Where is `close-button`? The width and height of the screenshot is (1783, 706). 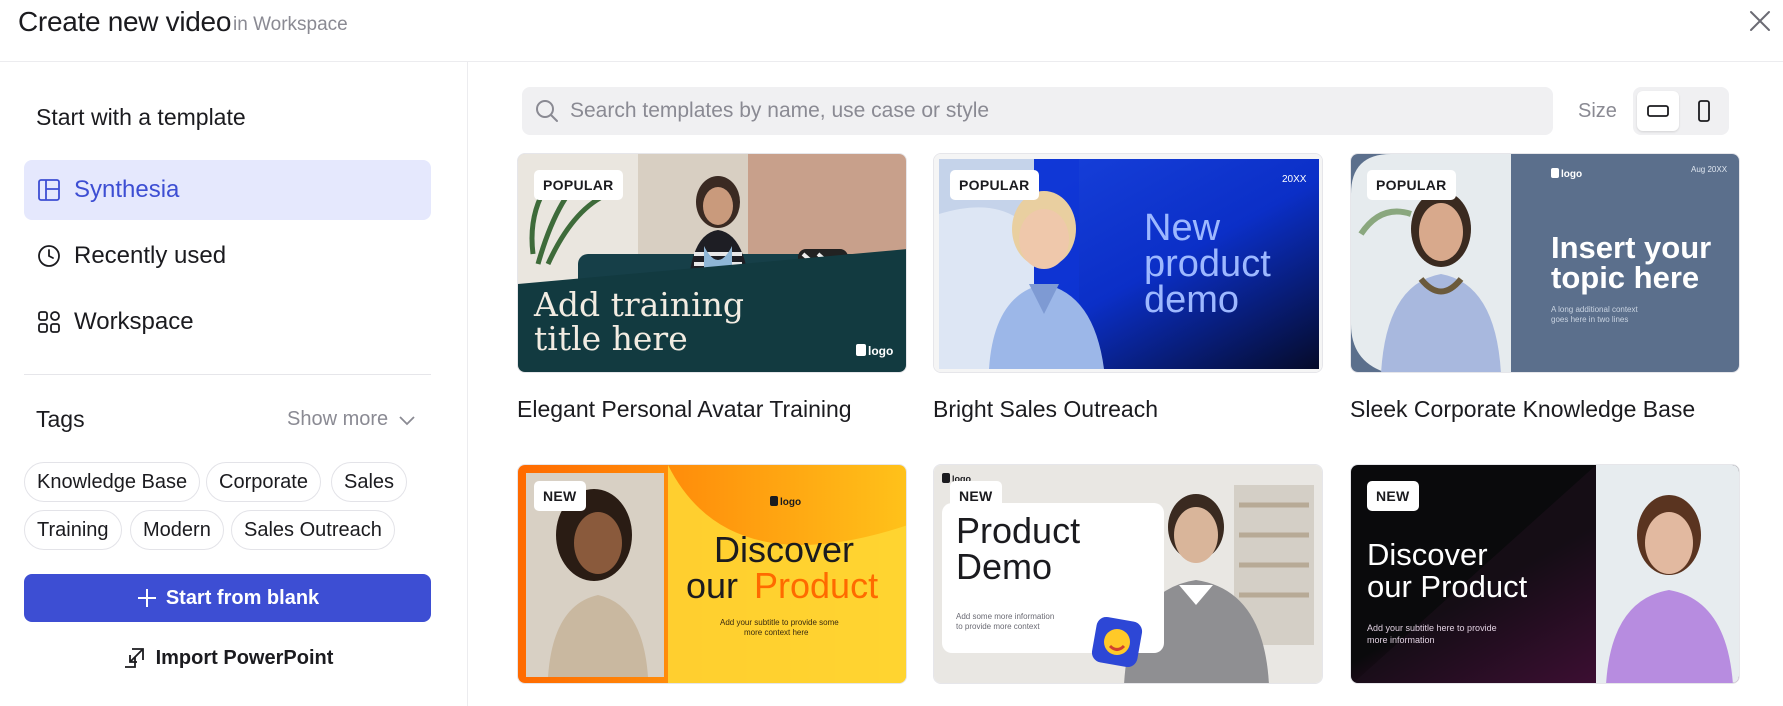
close-button is located at coordinates (1760, 21).